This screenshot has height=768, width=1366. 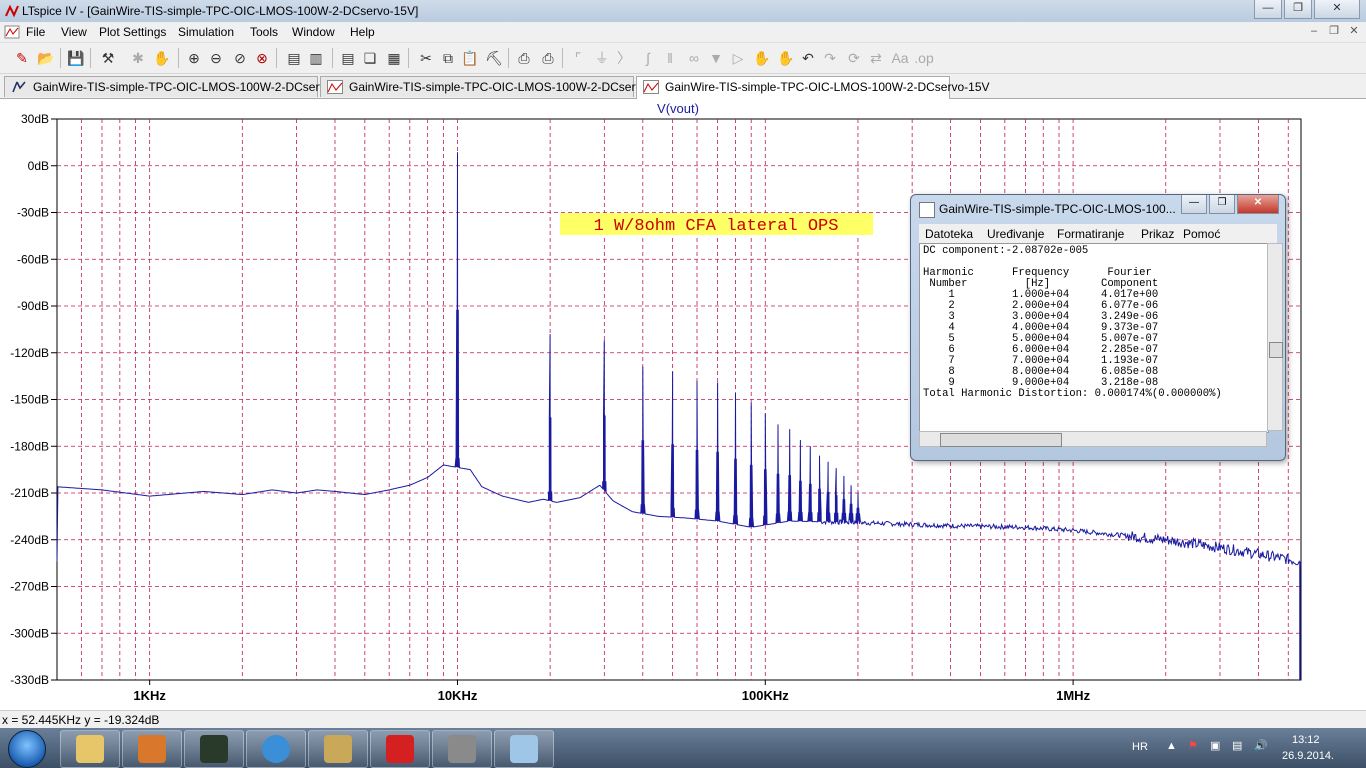 I want to click on taskbar-explorer, so click(x=90, y=749).